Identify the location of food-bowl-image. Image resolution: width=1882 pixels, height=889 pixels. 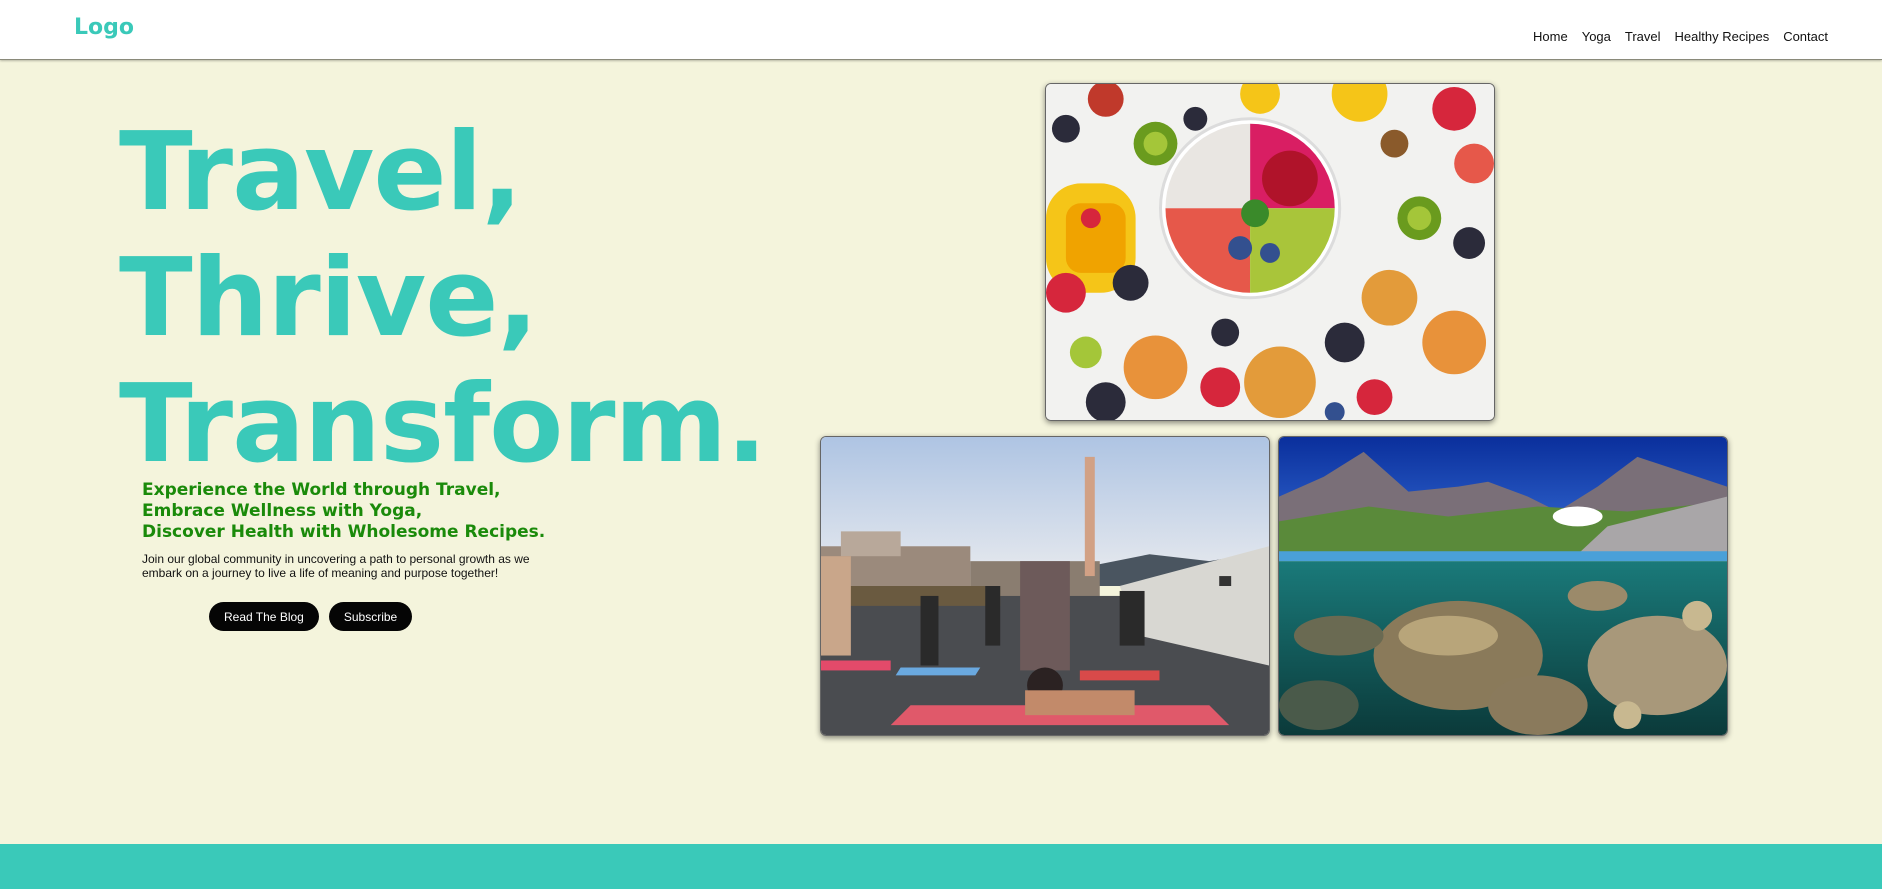
(1270, 252).